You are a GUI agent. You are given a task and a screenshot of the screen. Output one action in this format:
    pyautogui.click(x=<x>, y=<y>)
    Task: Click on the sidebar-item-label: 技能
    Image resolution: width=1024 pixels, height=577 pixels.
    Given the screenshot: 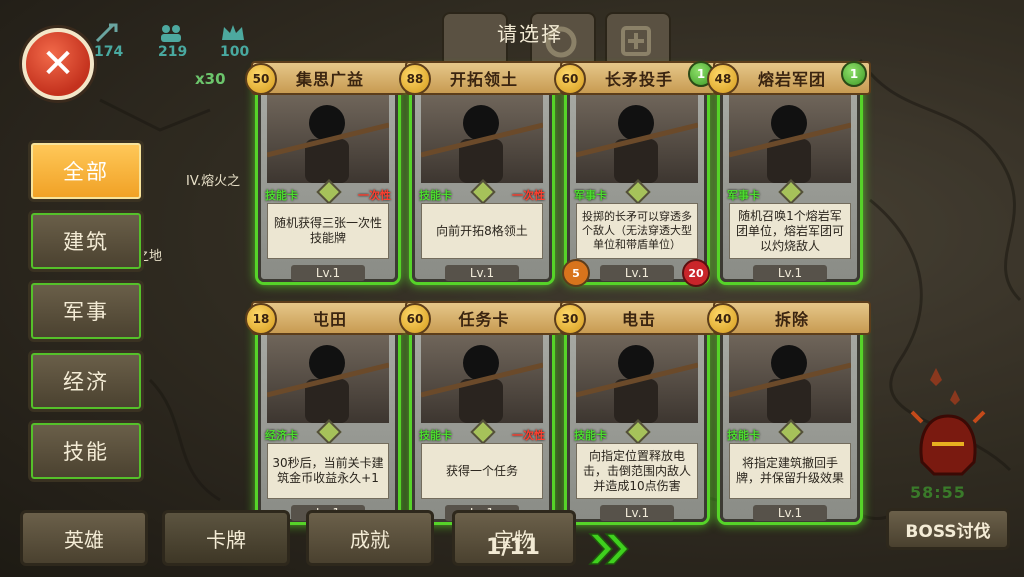 What is the action you would take?
    pyautogui.click(x=86, y=452)
    